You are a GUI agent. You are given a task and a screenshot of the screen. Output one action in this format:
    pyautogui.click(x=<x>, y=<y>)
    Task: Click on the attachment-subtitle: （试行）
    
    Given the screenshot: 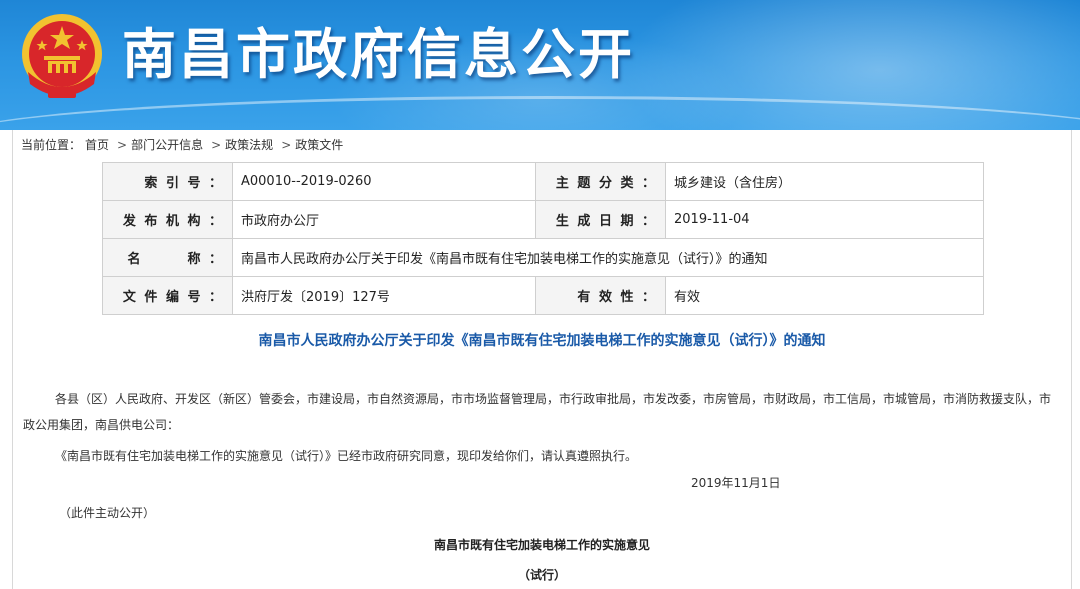 What is the action you would take?
    pyautogui.click(x=541, y=575)
    